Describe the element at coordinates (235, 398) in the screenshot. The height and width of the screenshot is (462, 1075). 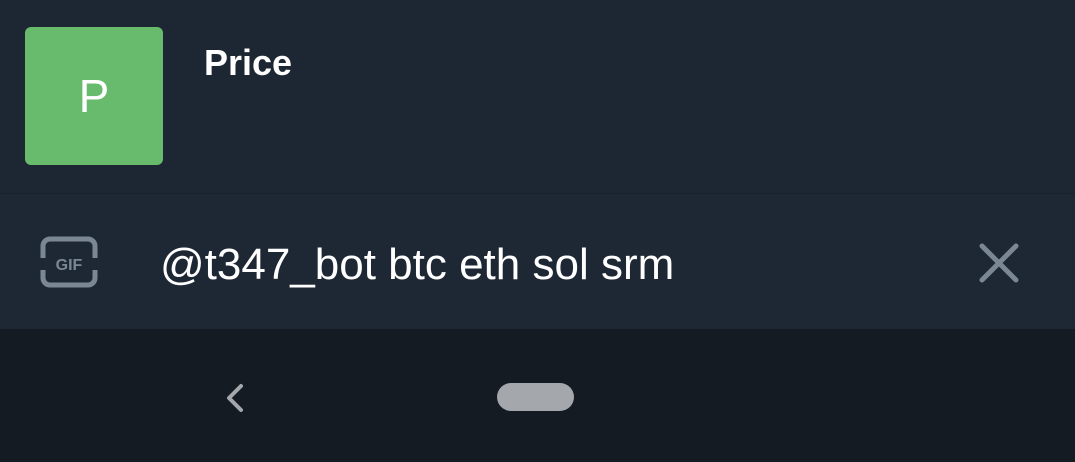
I see `chevron-left-icon` at that location.